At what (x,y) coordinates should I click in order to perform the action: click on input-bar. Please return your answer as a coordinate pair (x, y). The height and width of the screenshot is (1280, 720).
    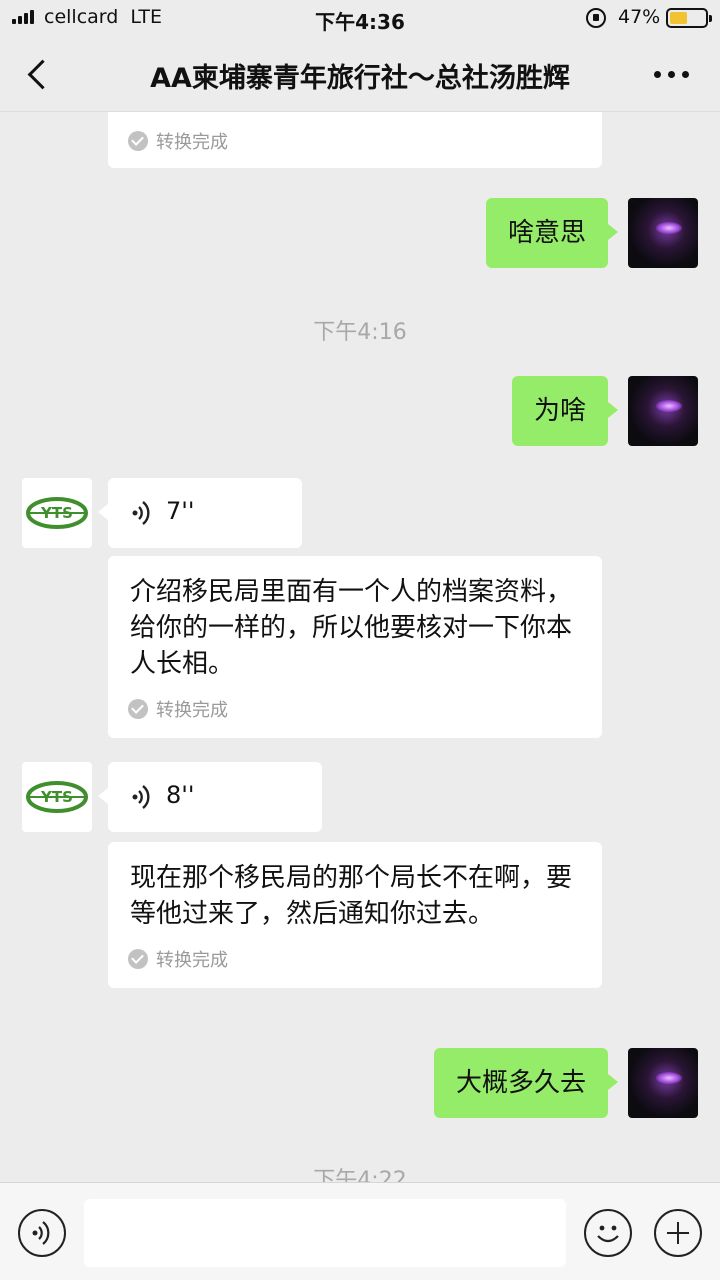
    Looking at the image, I should click on (360, 1231).